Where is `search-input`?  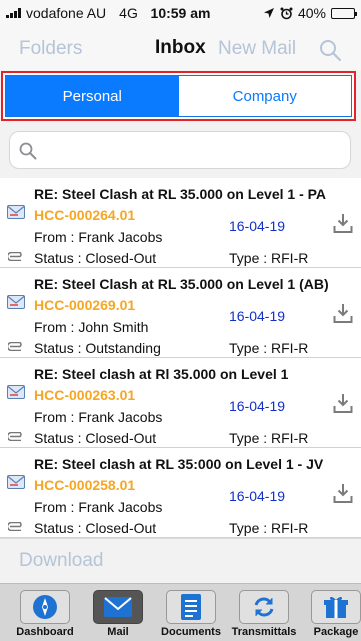
search-input is located at coordinates (193, 150).